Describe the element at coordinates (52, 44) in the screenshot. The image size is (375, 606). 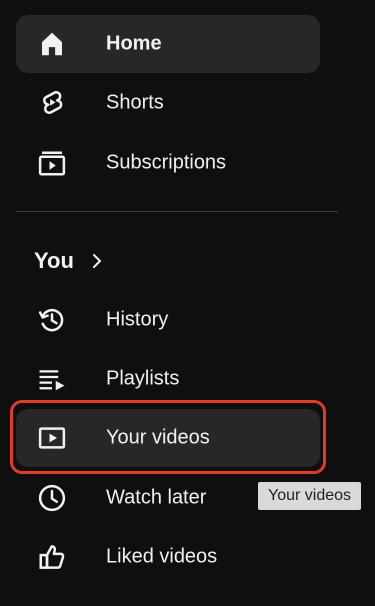
I see `home-icon` at that location.